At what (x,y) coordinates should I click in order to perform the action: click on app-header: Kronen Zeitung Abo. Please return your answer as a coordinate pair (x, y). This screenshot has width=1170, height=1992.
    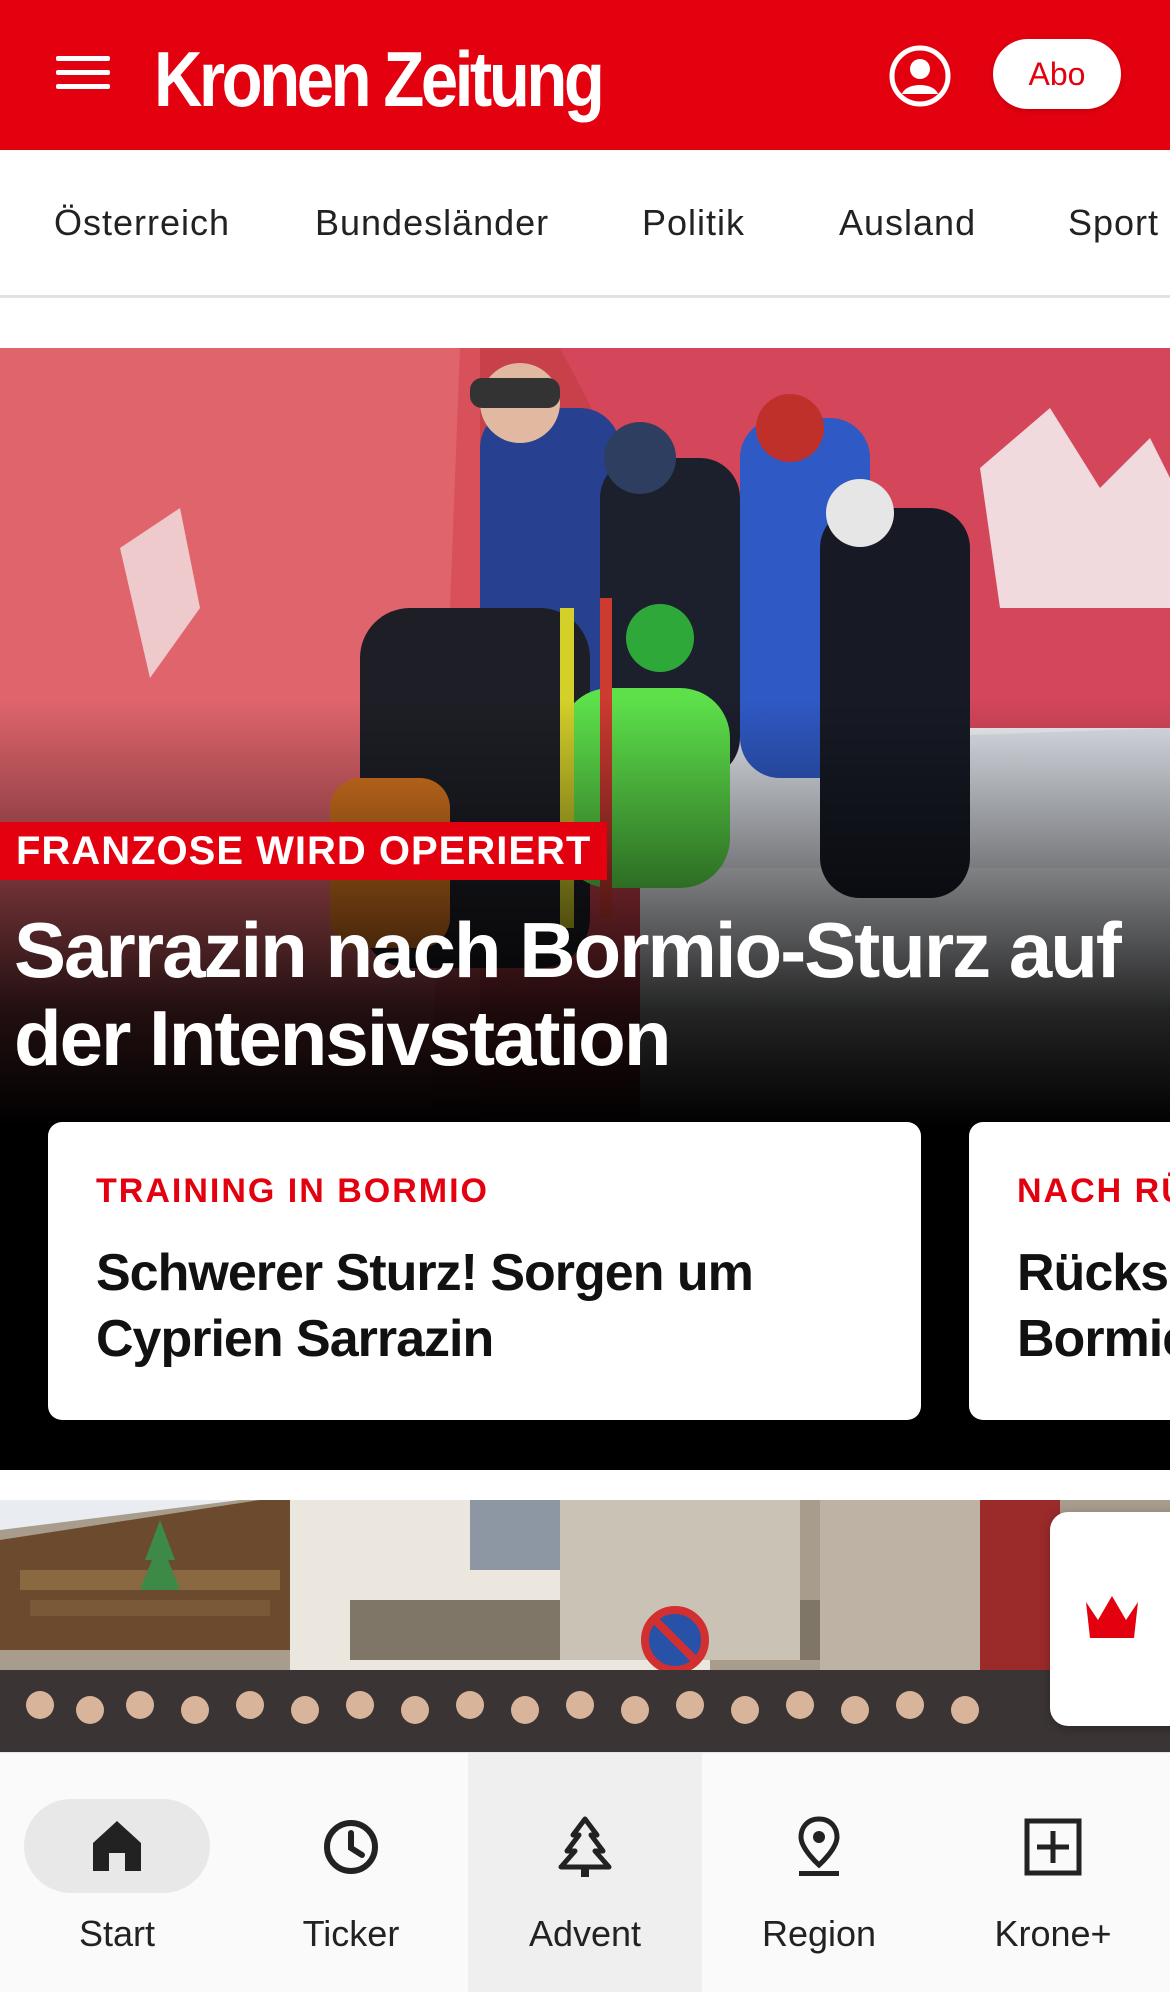
    Looking at the image, I should click on (585, 75).